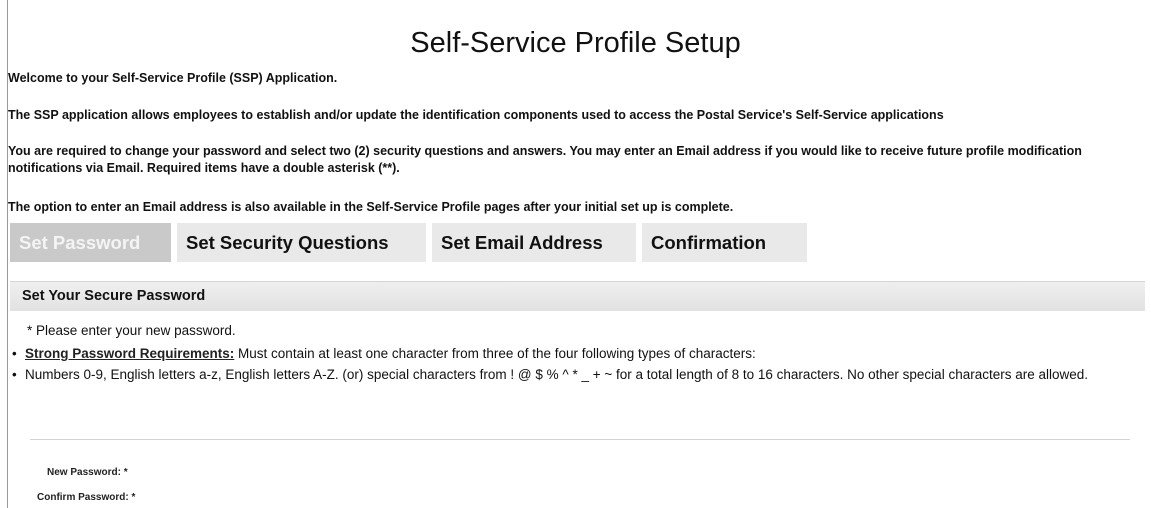  What do you see at coordinates (86, 497) in the screenshot?
I see `confirm-password-label: Confirm Password: *` at bounding box center [86, 497].